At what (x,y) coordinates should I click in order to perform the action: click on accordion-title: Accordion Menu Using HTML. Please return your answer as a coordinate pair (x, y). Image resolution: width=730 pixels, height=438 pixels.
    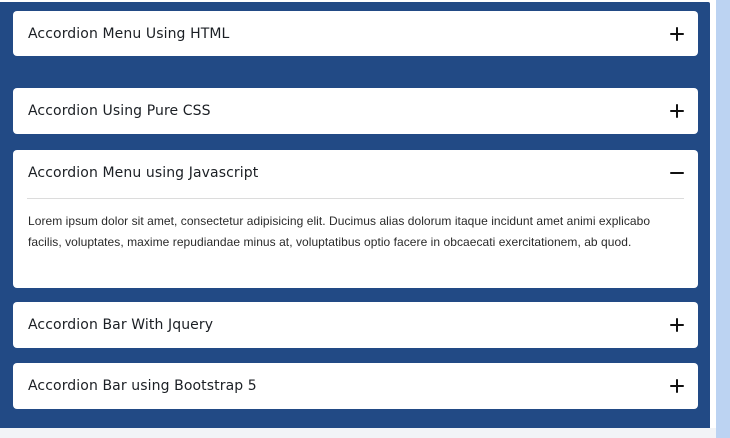
    Looking at the image, I should click on (129, 33).